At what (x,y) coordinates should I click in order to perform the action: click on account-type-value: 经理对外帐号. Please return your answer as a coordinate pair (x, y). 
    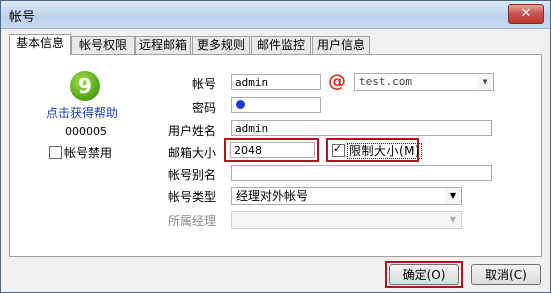
    Looking at the image, I should click on (272, 196).